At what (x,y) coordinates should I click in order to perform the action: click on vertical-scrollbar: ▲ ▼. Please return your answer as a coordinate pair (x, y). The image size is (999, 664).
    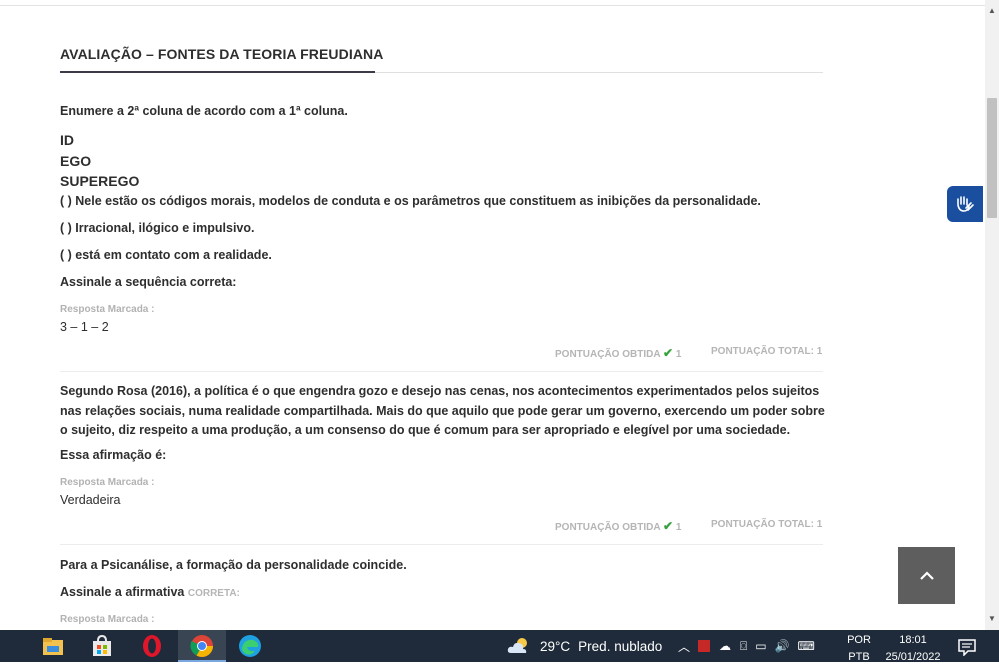
    Looking at the image, I should click on (992, 315).